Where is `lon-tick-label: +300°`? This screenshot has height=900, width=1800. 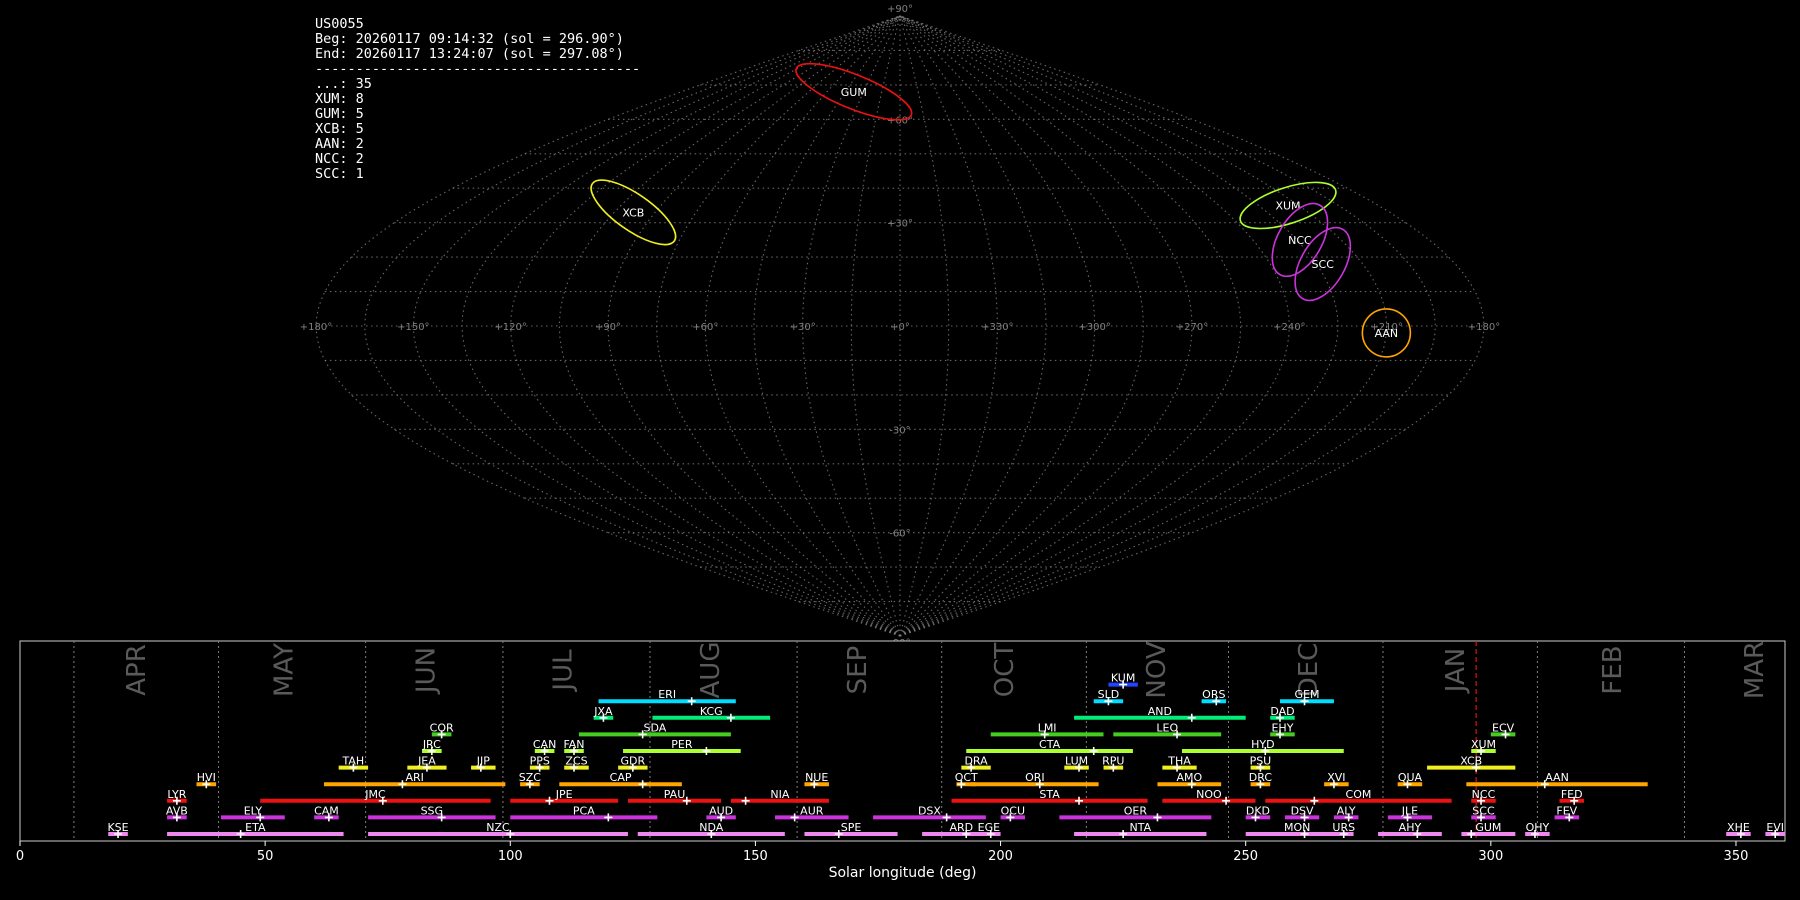 lon-tick-label: +300° is located at coordinates (1094, 327).